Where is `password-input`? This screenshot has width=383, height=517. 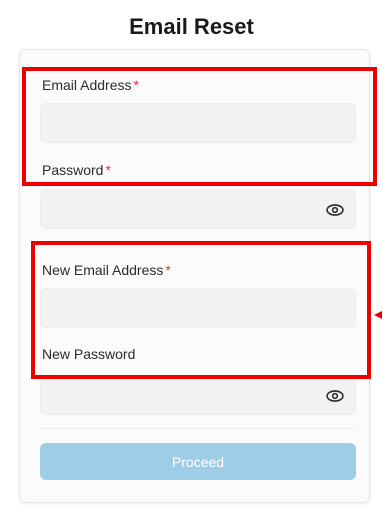
password-input is located at coordinates (198, 209).